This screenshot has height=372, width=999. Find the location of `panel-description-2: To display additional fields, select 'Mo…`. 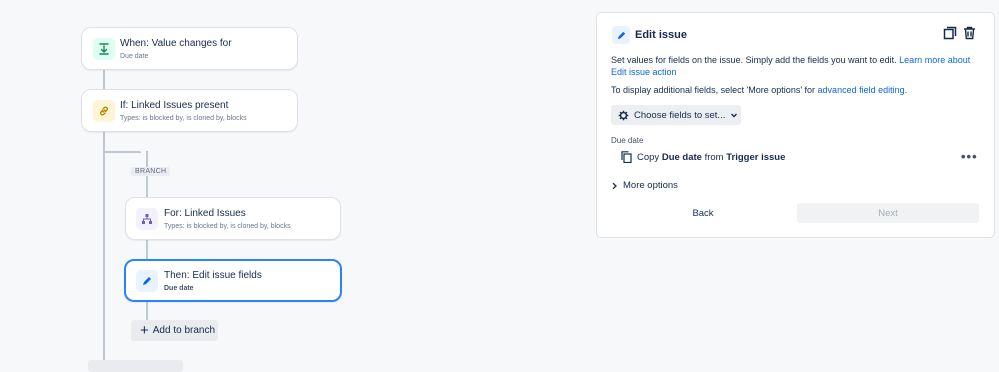

panel-description-2: To display additional fields, select 'Mo… is located at coordinates (796, 90).